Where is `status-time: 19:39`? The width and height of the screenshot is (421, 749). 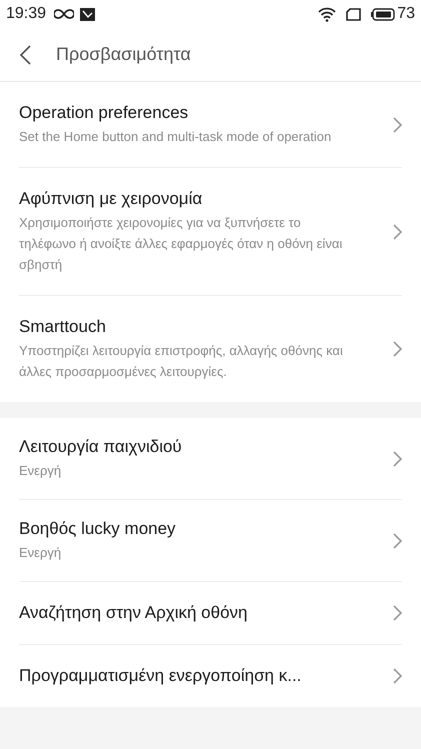 status-time: 19:39 is located at coordinates (26, 14).